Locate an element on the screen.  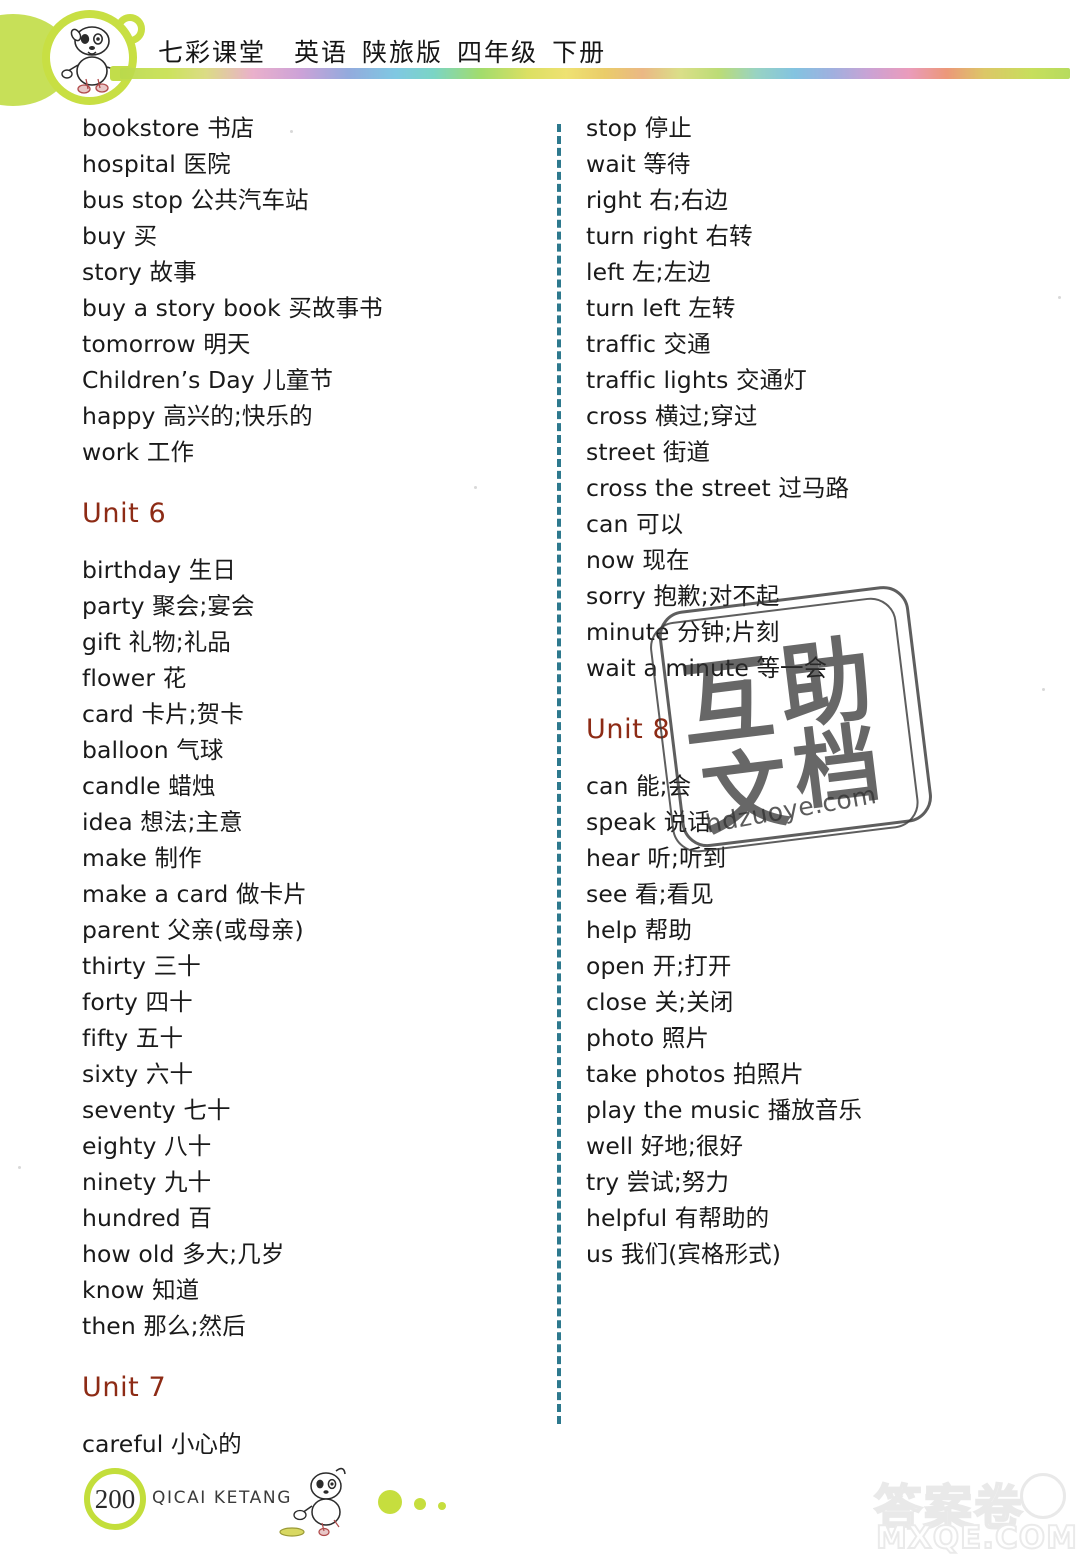
vocabulary-entry: Children’s Day 儿童节 is located at coordinates (208, 380).